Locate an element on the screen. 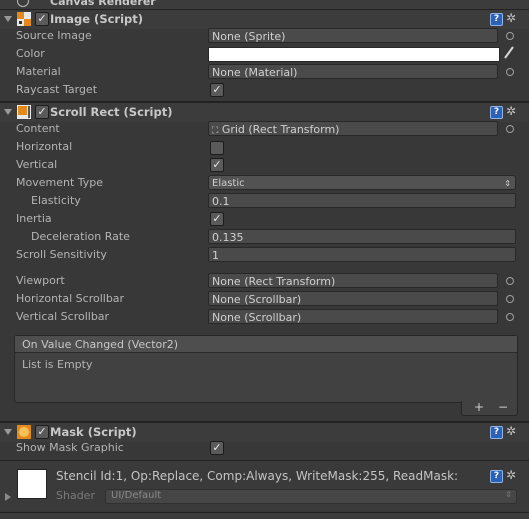 The width and height of the screenshot is (529, 519). horizontal-scrollbar-label: Horizontal Scrollbar is located at coordinates (70, 298).